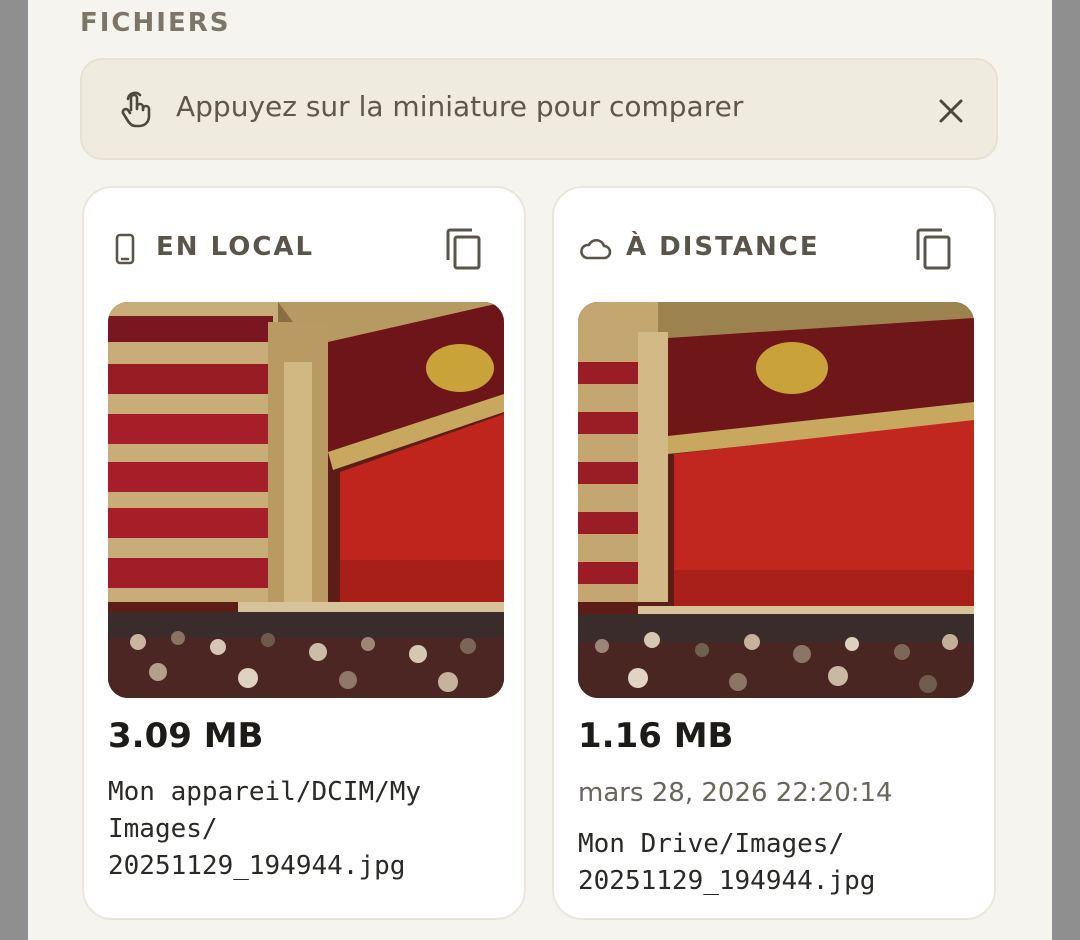  Describe the element at coordinates (136, 109) in the screenshot. I see `touch-hand-icon` at that location.